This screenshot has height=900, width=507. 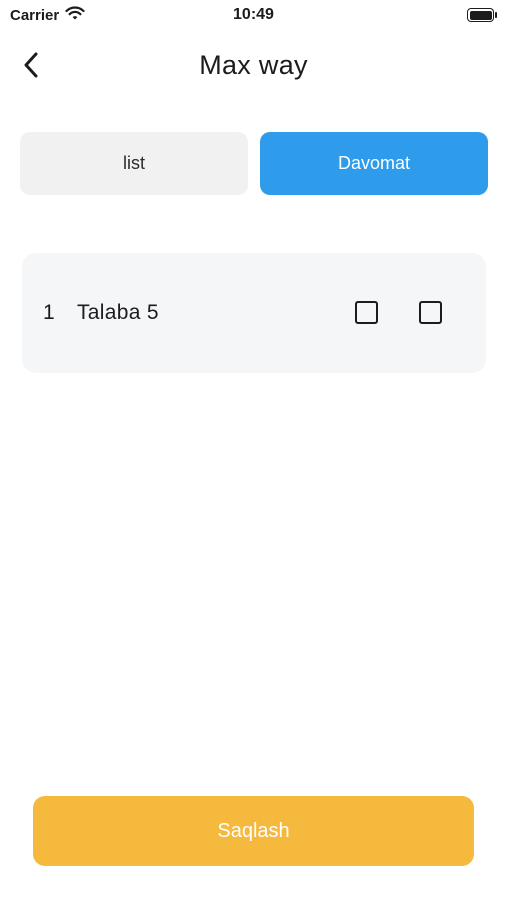 What do you see at coordinates (374, 163) in the screenshot?
I see `tab-davomat: Davomat` at bounding box center [374, 163].